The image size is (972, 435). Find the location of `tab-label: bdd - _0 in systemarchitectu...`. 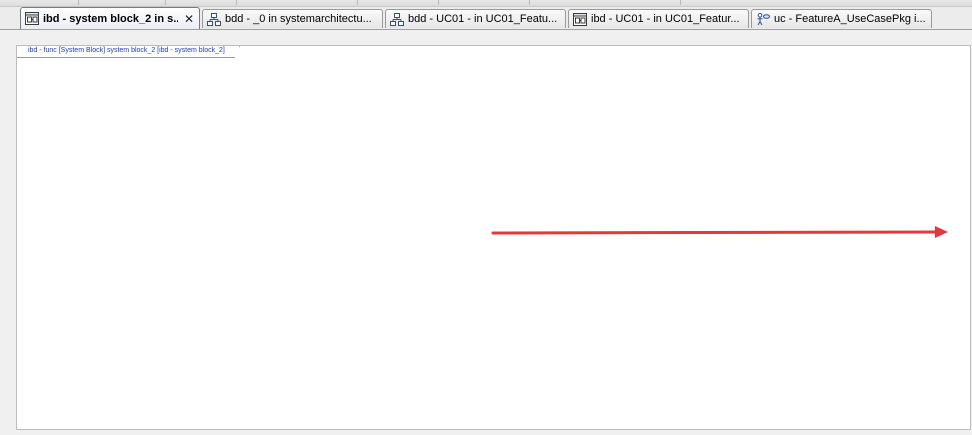

tab-label: bdd - _0 in systemarchitectu... is located at coordinates (298, 19).